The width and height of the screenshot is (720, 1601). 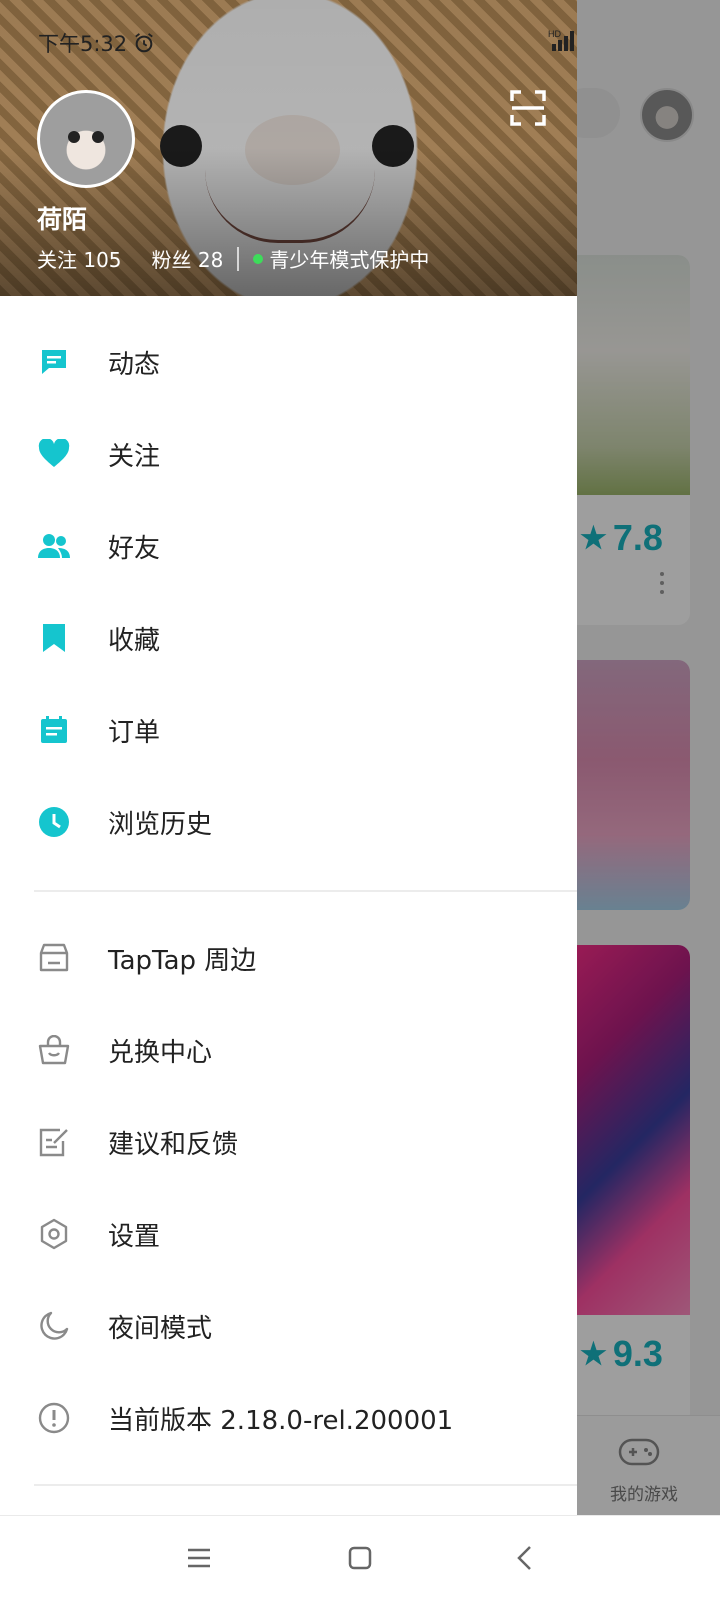 I want to click on status-bar-time: 下午5:32, so click(x=96, y=43).